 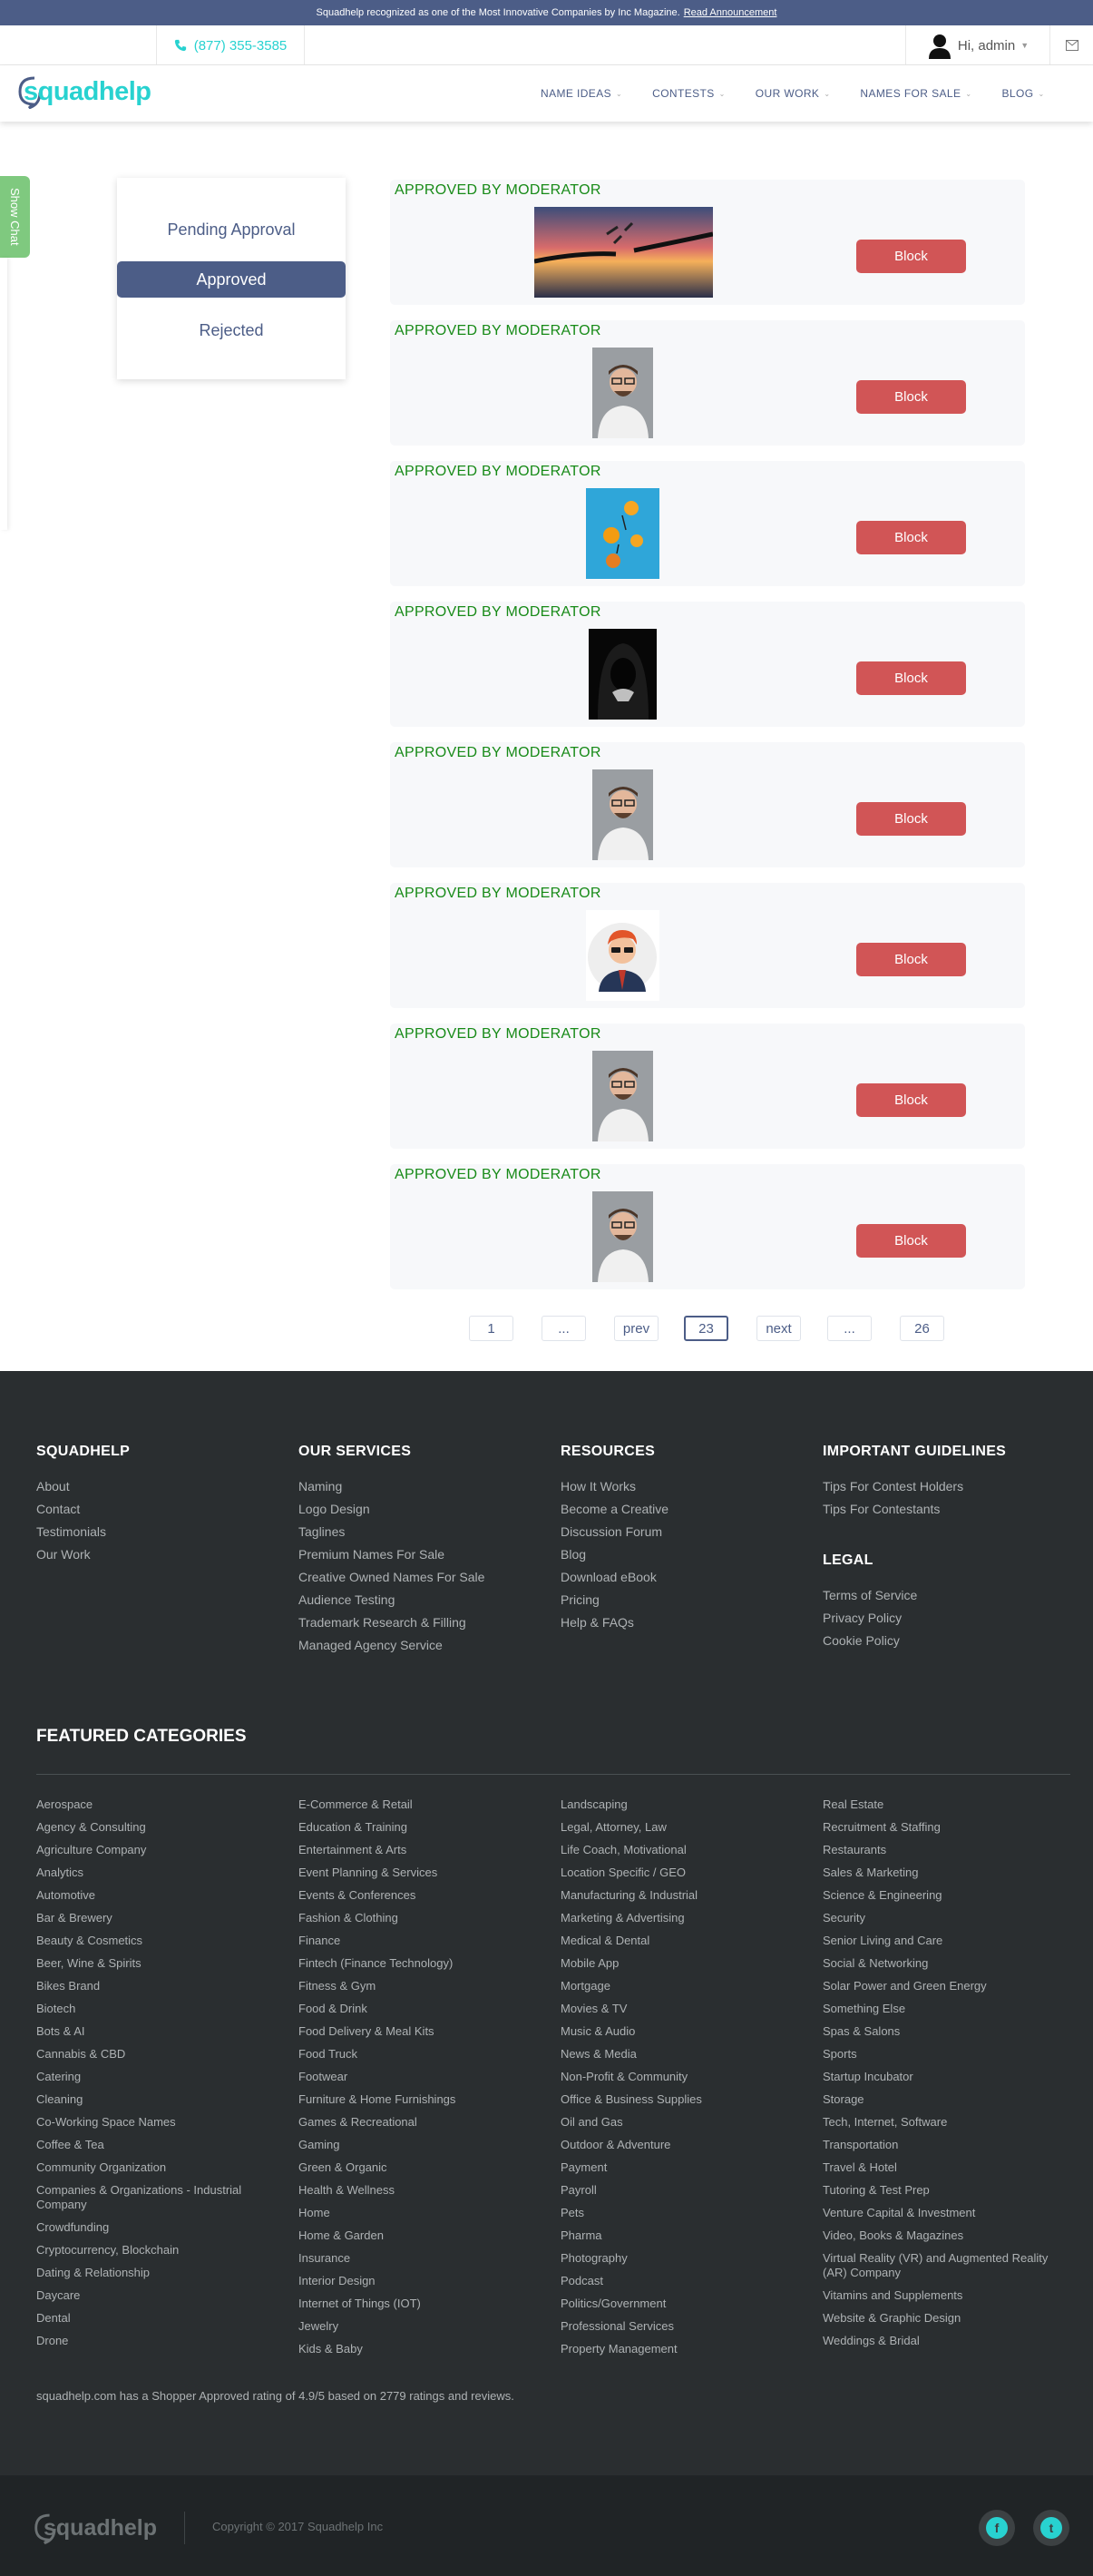 What do you see at coordinates (683, 1850) in the screenshot?
I see `category-link: Life Coach, Motivational` at bounding box center [683, 1850].